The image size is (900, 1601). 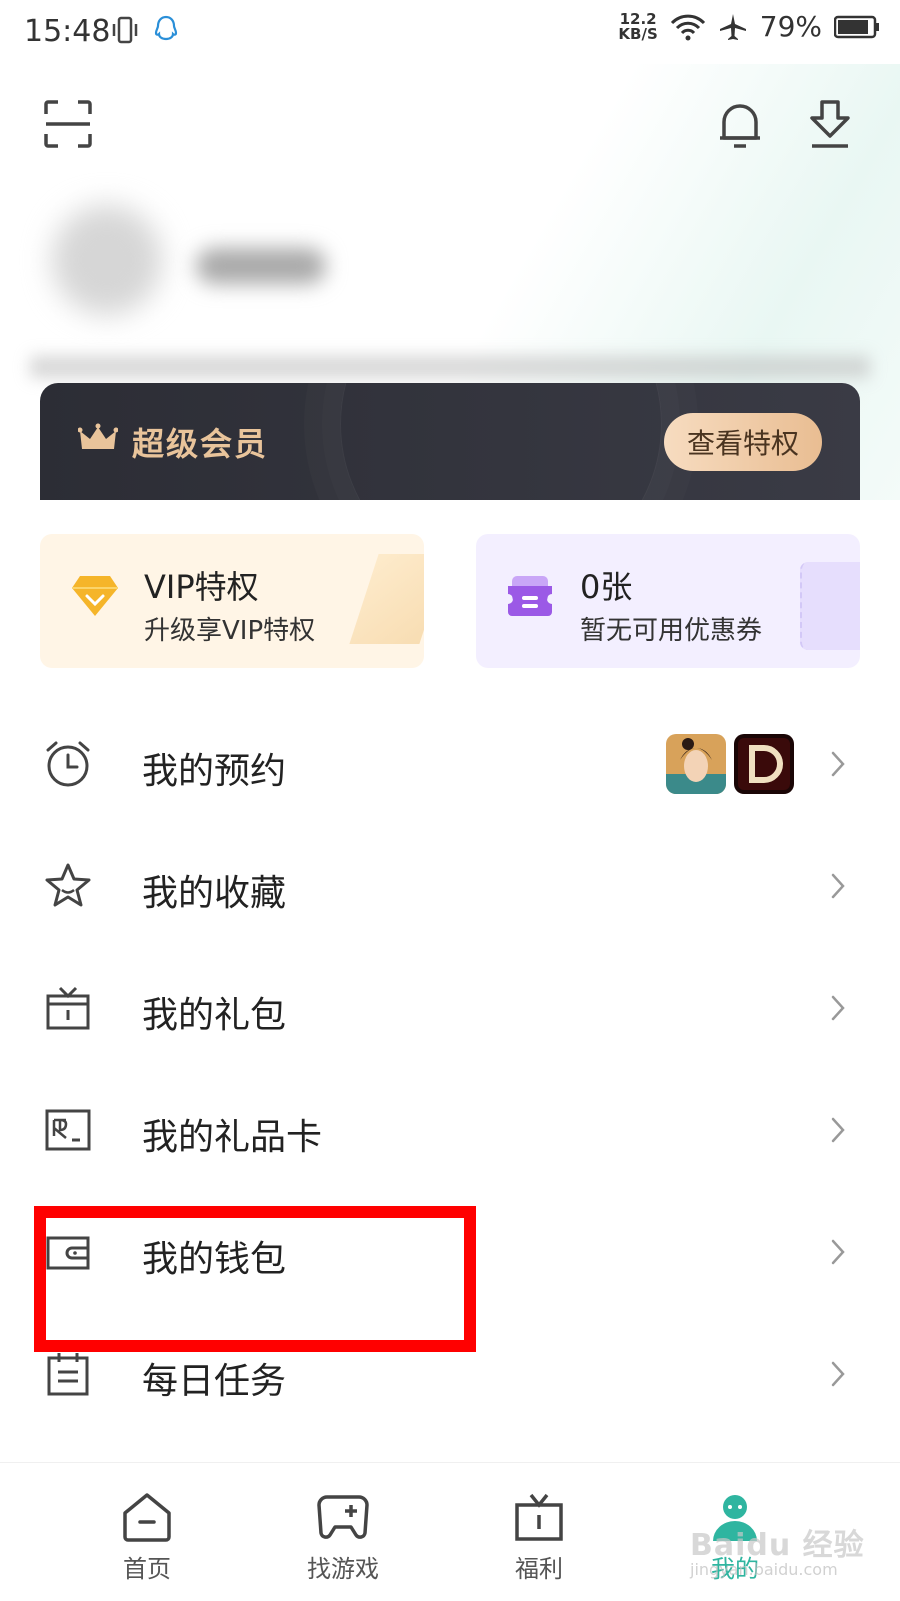 What do you see at coordinates (68, 124) in the screenshot?
I see `scan-icon` at bounding box center [68, 124].